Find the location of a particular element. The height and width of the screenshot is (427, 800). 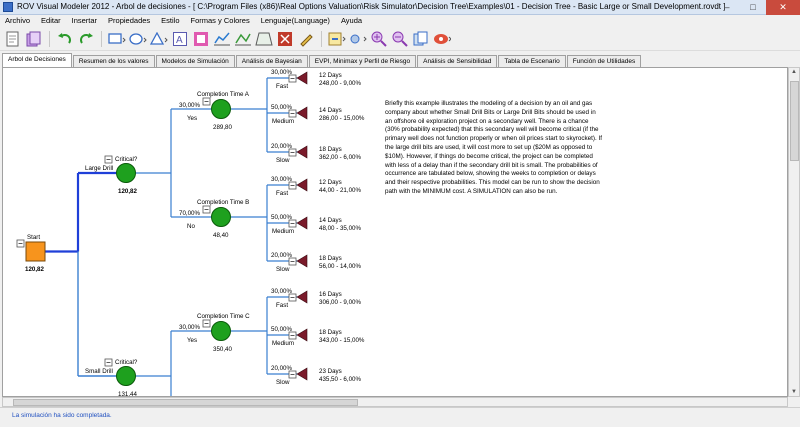

triangle-node-icon is located at coordinates (264, 39).